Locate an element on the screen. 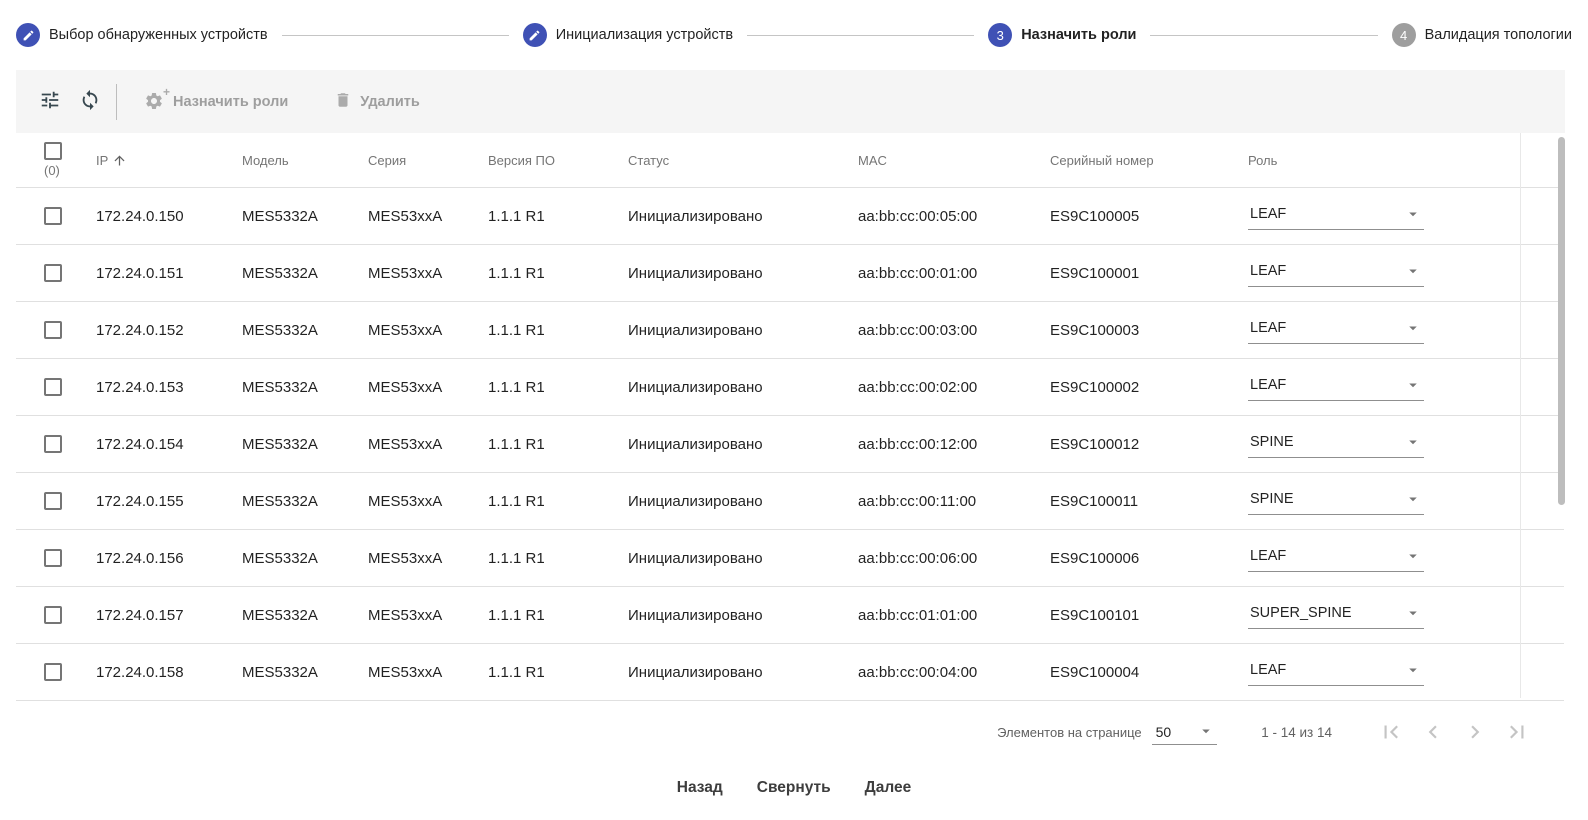 The height and width of the screenshot is (820, 1588). refresh-button is located at coordinates (90, 102).